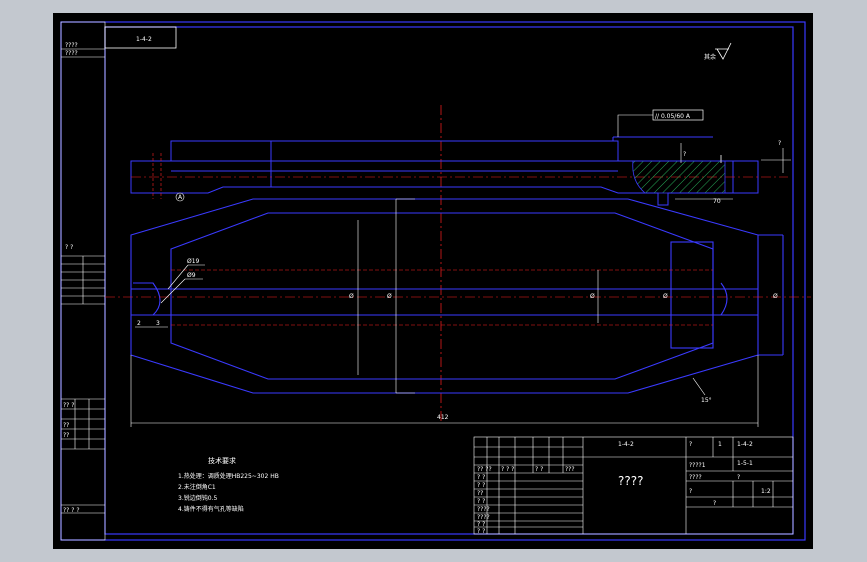  What do you see at coordinates (717, 201) in the screenshot?
I see `dim-right-width: 70` at bounding box center [717, 201].